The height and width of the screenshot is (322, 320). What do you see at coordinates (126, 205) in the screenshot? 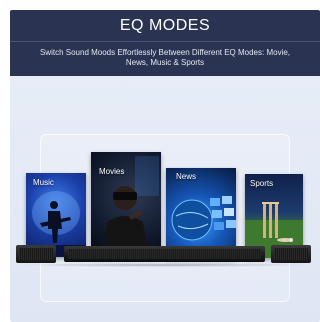
I see `movies-mode-panel: Movies` at bounding box center [126, 205].